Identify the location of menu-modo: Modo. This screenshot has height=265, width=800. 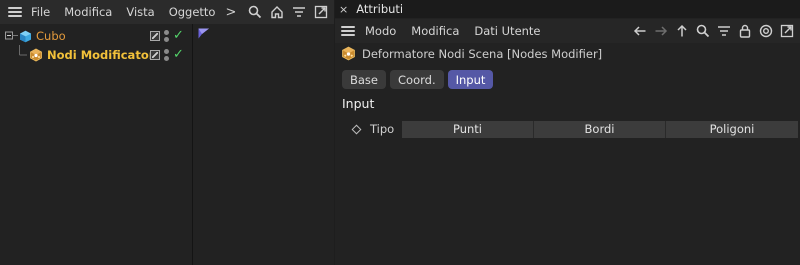
(380, 31).